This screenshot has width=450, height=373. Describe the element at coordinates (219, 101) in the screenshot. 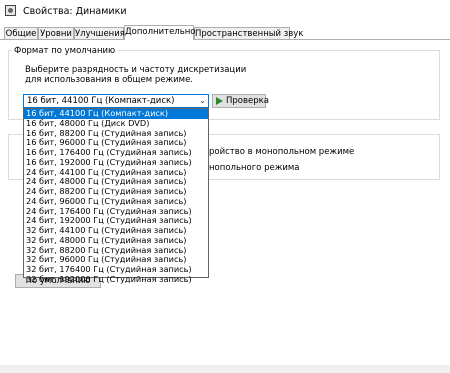

I see `play-icon` at that location.